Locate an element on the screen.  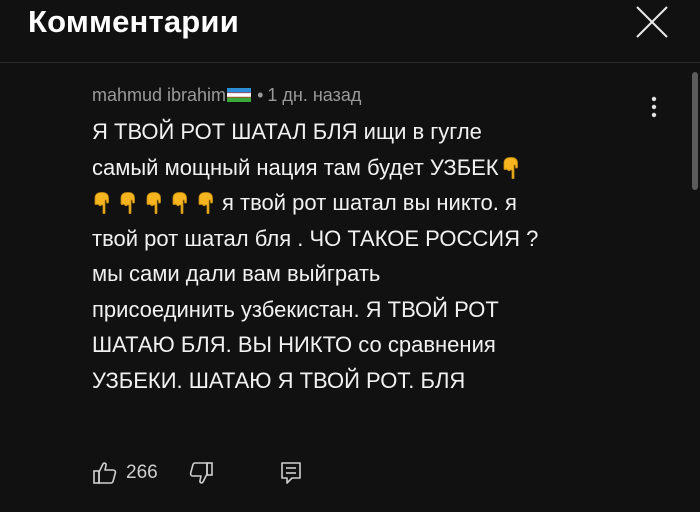
dislike-button is located at coordinates (201, 473).